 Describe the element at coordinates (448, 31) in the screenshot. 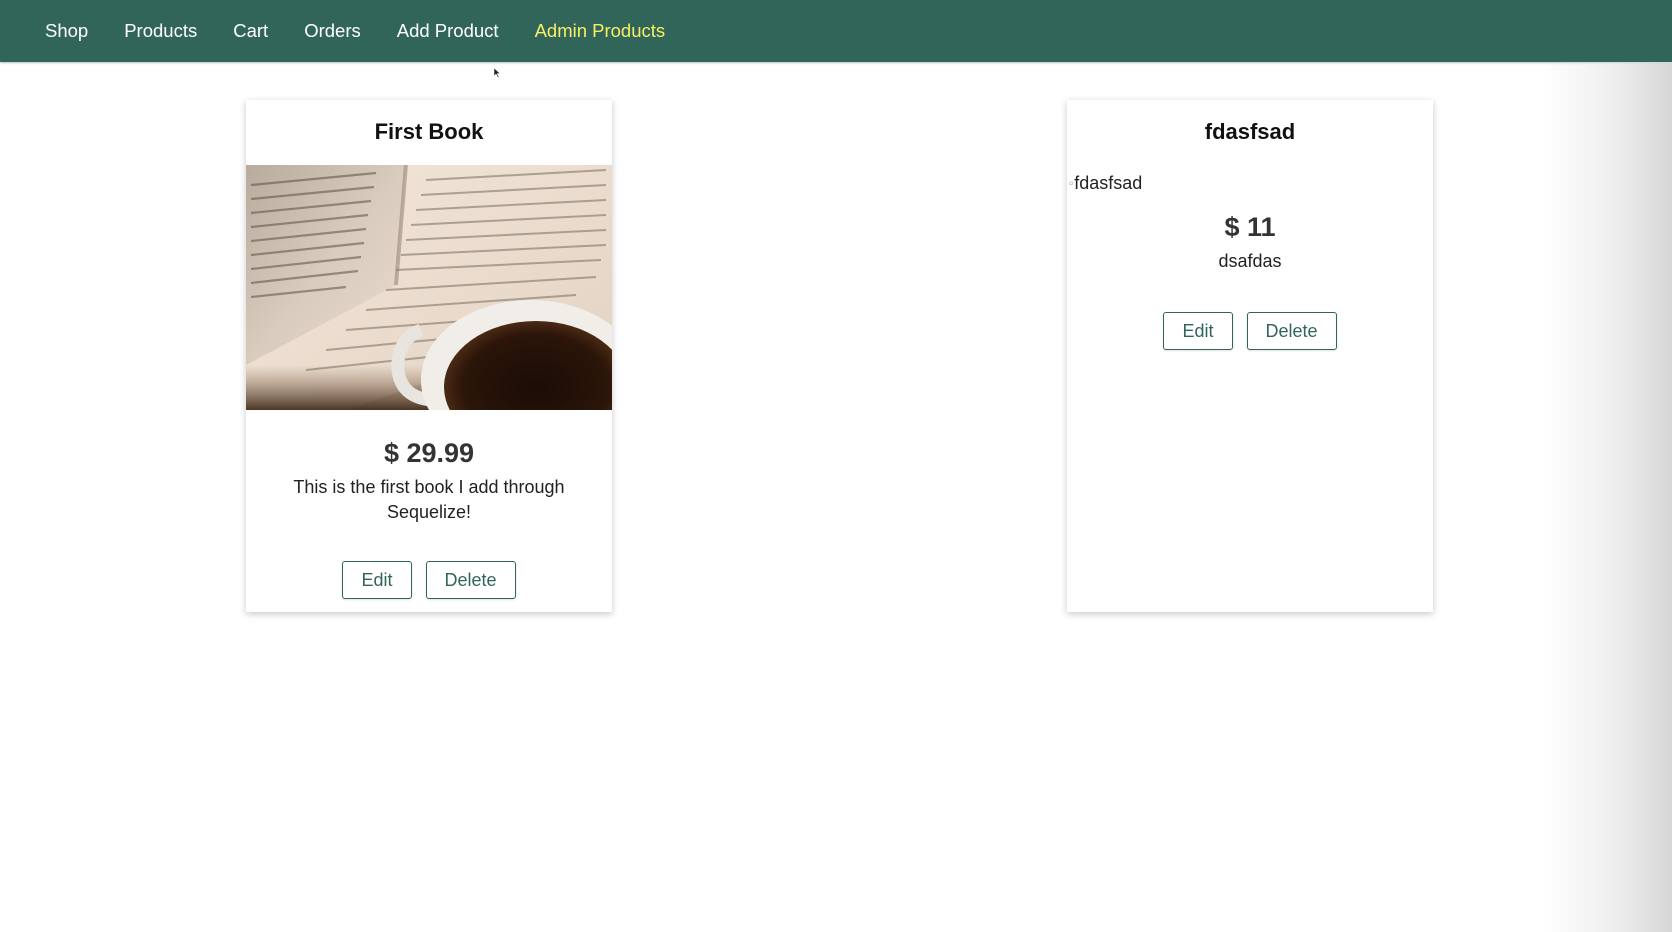

I see `nav-item-add-product: Add Product` at that location.